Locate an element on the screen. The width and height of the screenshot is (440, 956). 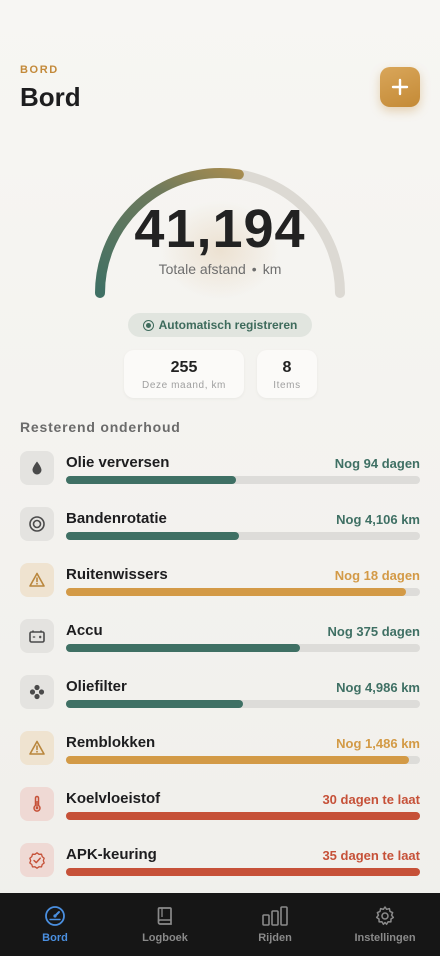
section-title: Resterend onderhoud is located at coordinates (100, 427).